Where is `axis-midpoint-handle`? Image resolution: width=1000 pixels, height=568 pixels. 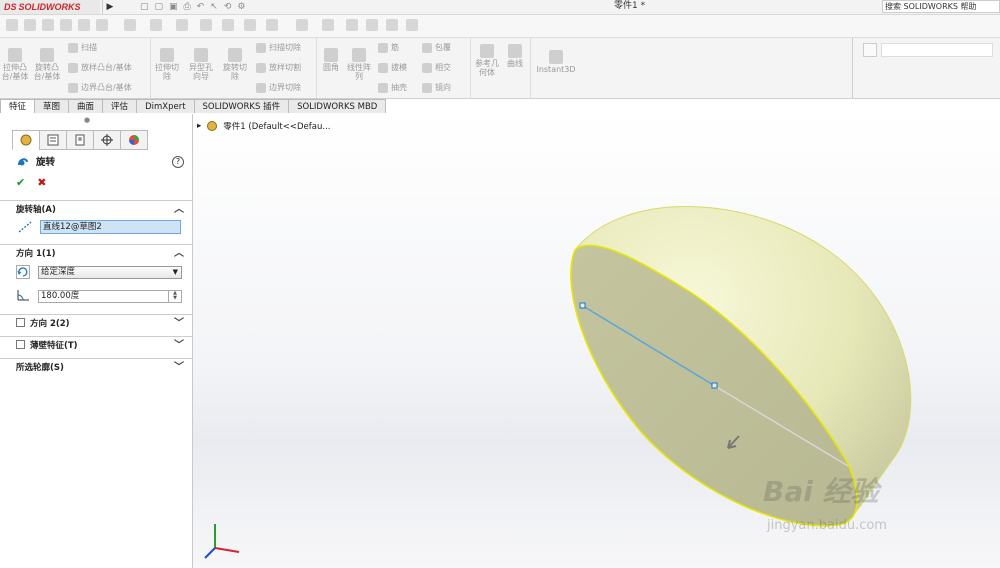
axis-midpoint-handle is located at coordinates (714, 385).